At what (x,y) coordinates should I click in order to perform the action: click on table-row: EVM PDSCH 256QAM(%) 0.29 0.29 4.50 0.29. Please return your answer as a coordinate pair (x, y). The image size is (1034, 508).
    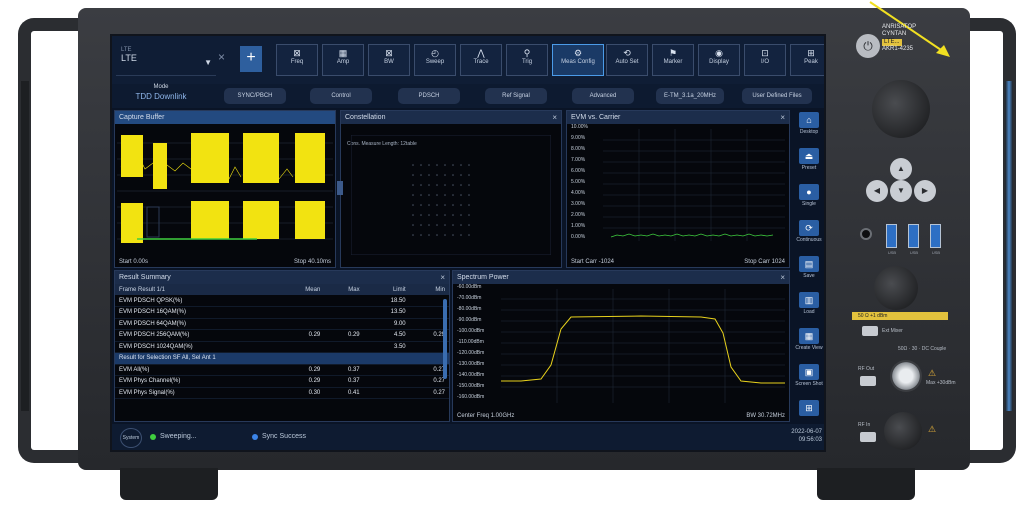
    Looking at the image, I should click on (282, 335).